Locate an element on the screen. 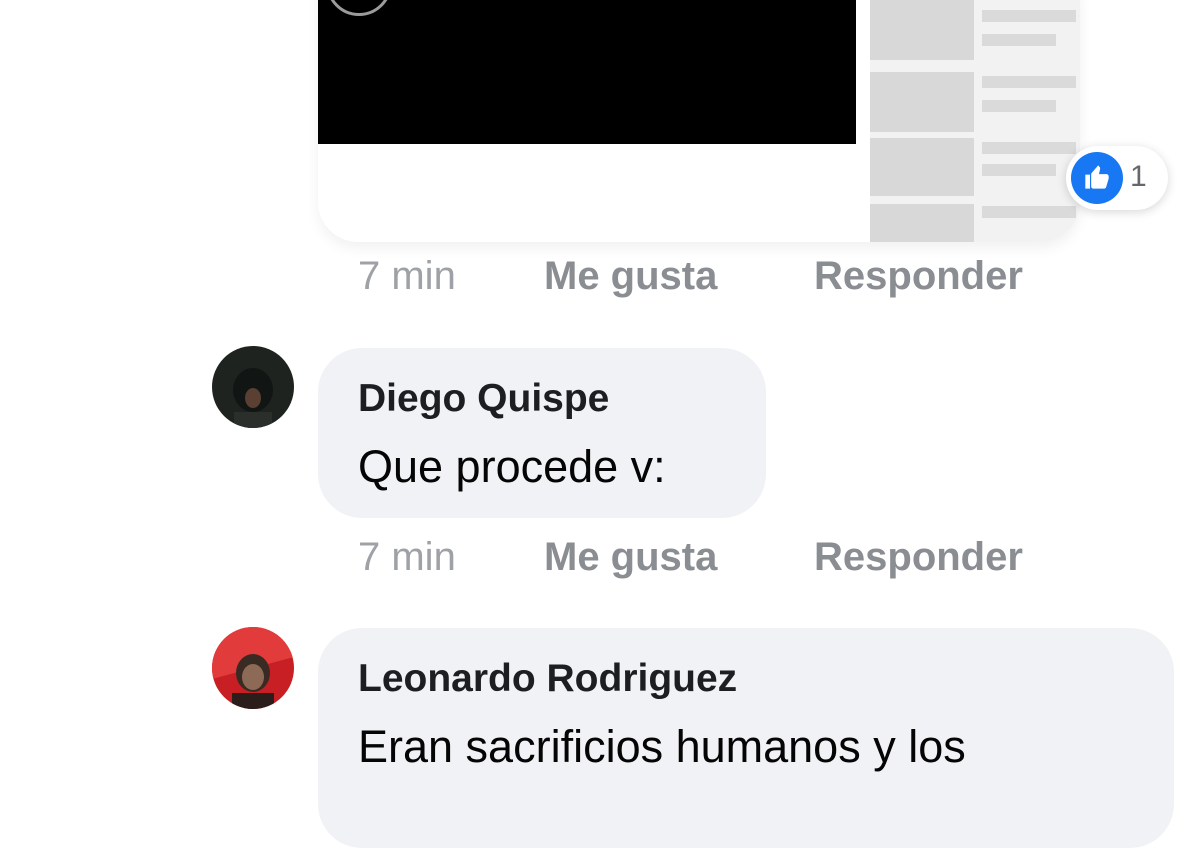 Image resolution: width=1200 pixels, height=848 pixels. comment-text: Que procede v: is located at coordinates (512, 466).